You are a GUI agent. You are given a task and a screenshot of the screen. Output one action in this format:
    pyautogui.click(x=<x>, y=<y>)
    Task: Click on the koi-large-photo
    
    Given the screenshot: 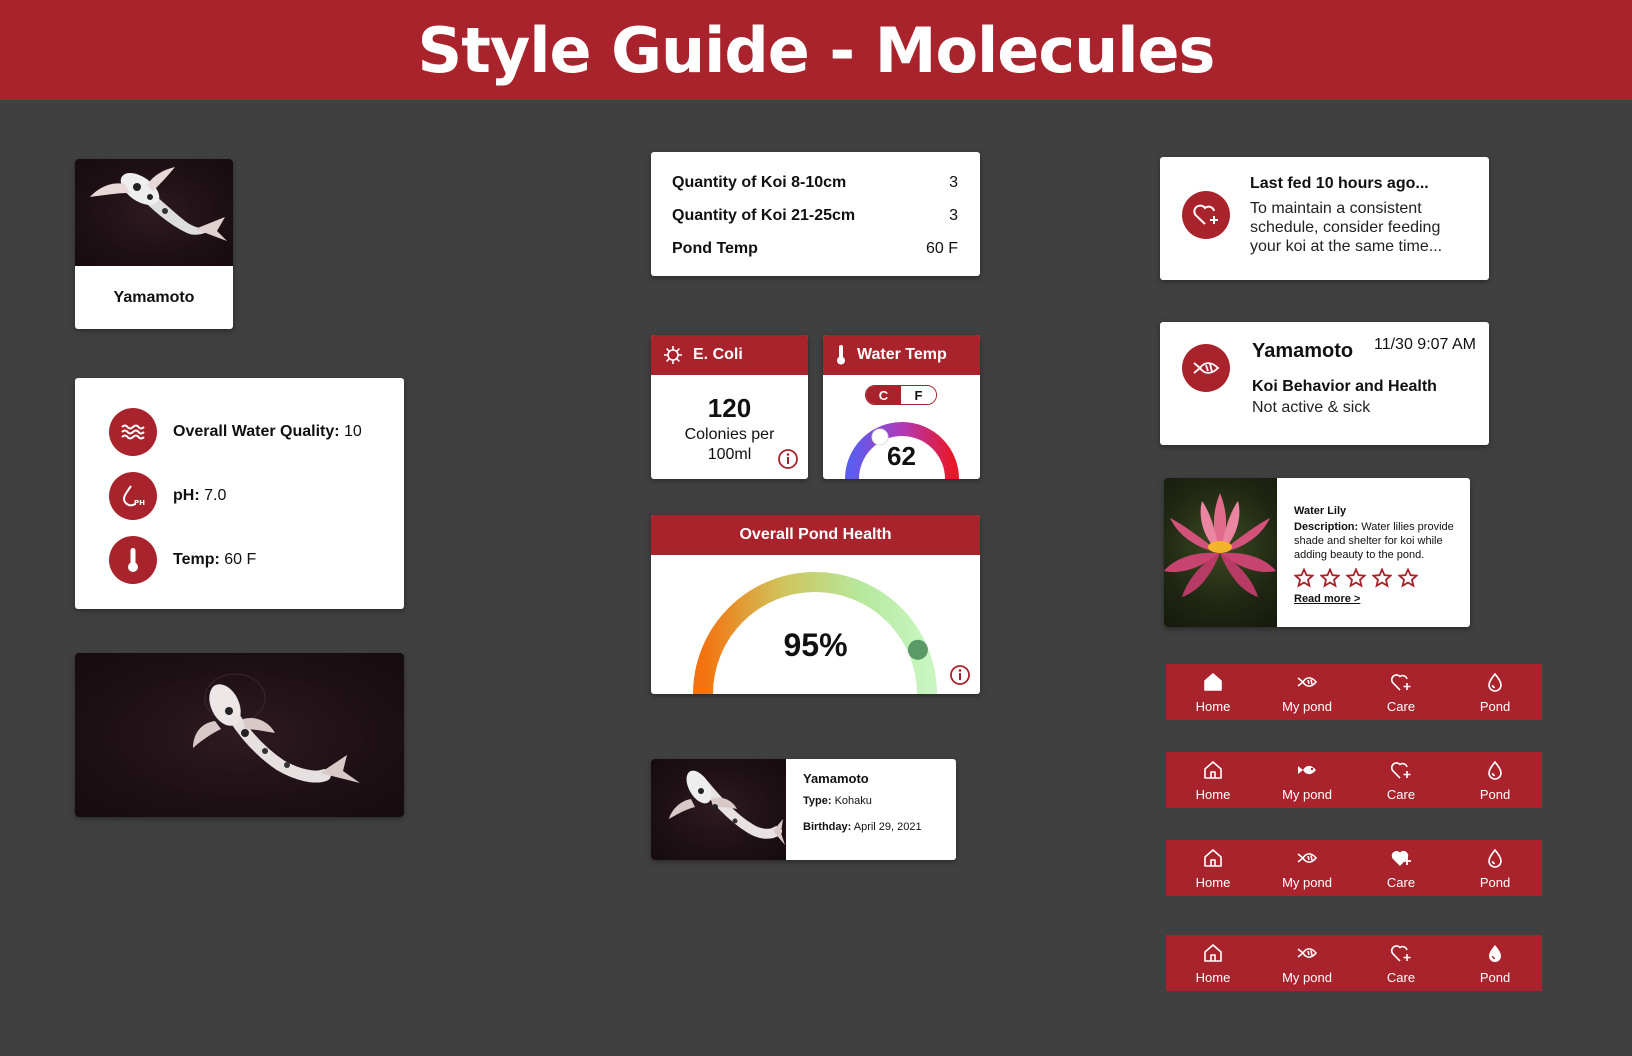 What is the action you would take?
    pyautogui.click(x=239, y=735)
    